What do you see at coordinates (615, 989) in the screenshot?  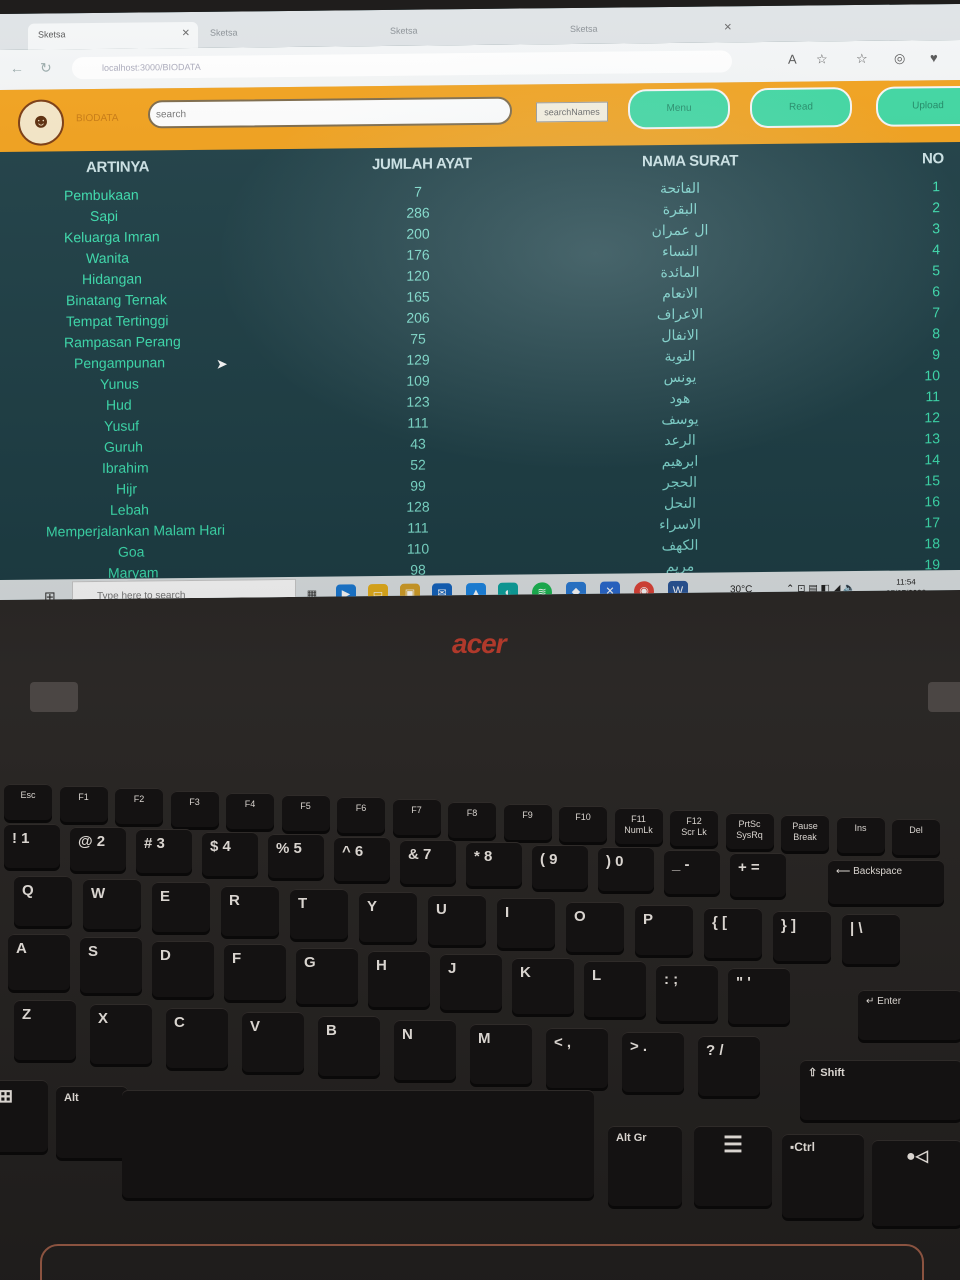 I see `letter-key: L` at bounding box center [615, 989].